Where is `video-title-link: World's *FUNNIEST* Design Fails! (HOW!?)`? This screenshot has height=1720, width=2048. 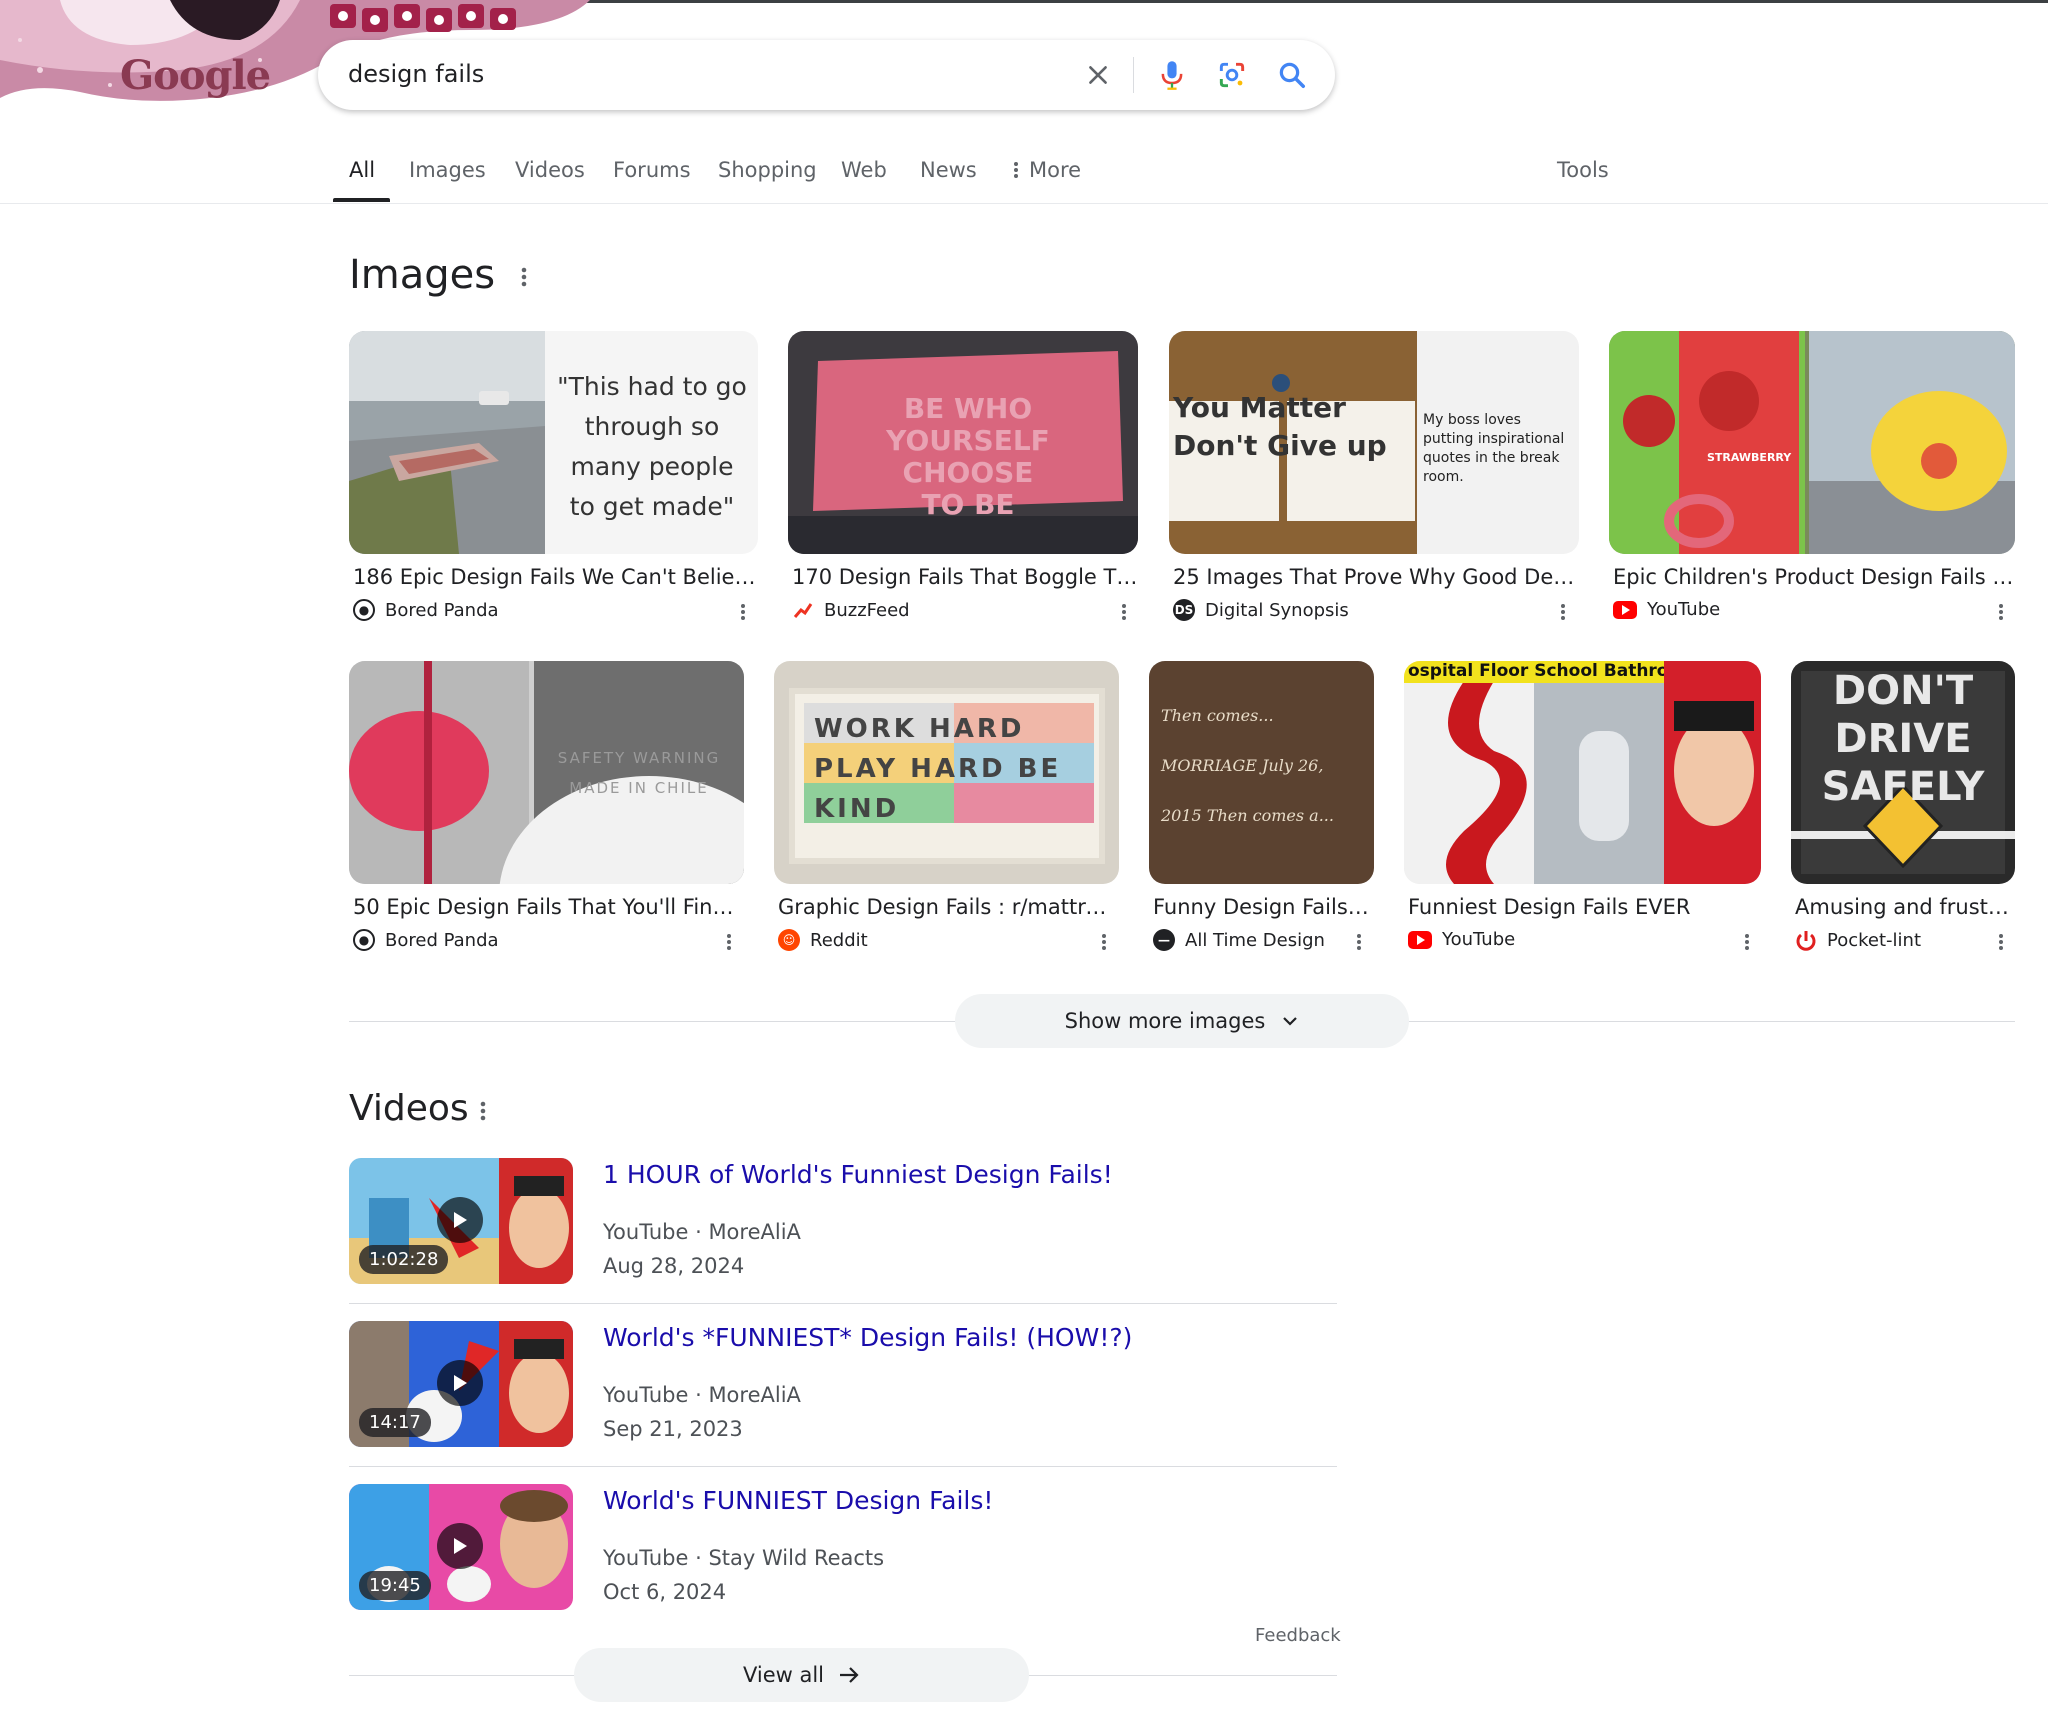
video-title-link: World's *FUNNIEST* Design Fails! (HOW!?) is located at coordinates (867, 1337).